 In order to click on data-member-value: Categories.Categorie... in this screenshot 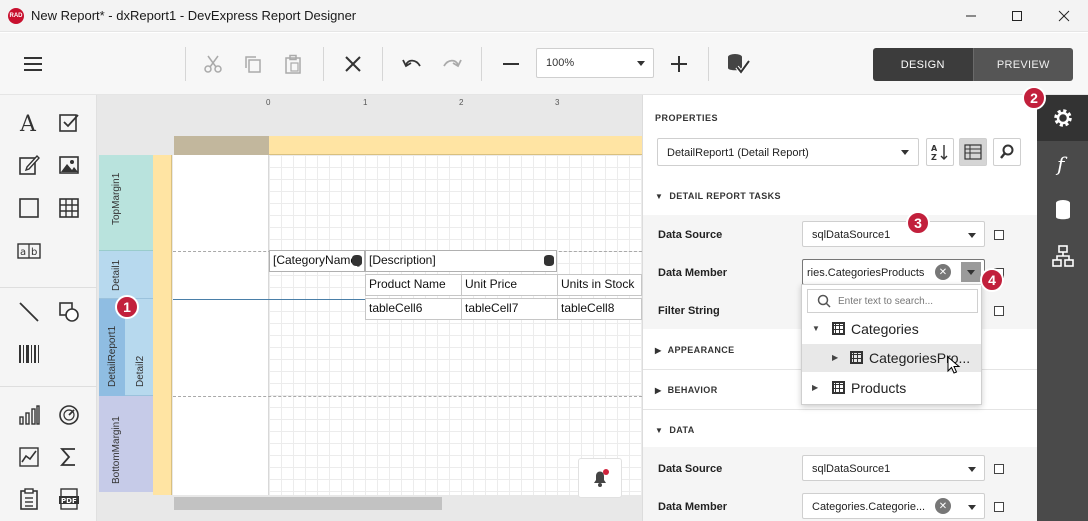, I will do `click(869, 507)`.